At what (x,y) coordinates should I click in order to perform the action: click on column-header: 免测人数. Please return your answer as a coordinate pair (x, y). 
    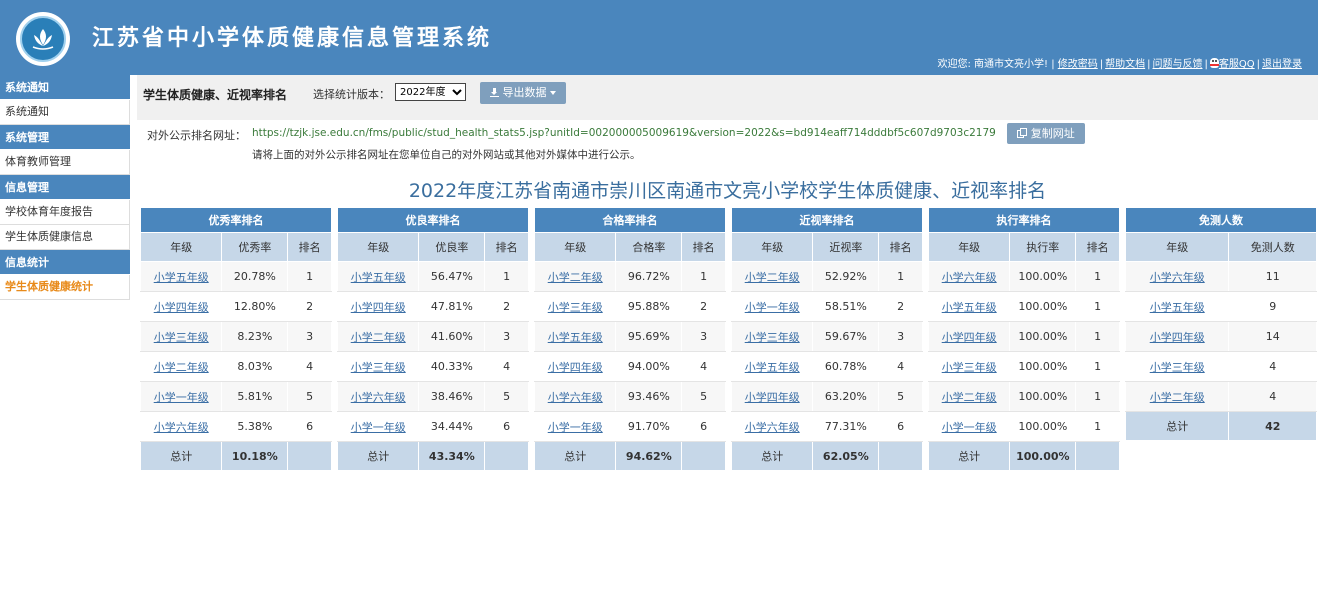
    Looking at the image, I should click on (1272, 247).